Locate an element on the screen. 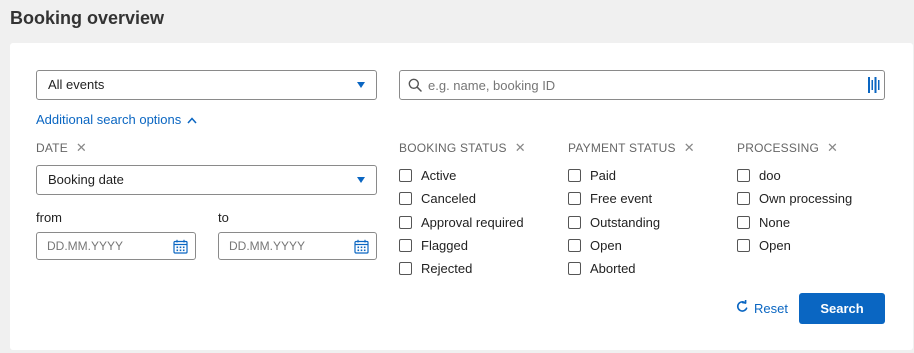  payment-status-heading-label: PAYMENT STATUS is located at coordinates (622, 148).